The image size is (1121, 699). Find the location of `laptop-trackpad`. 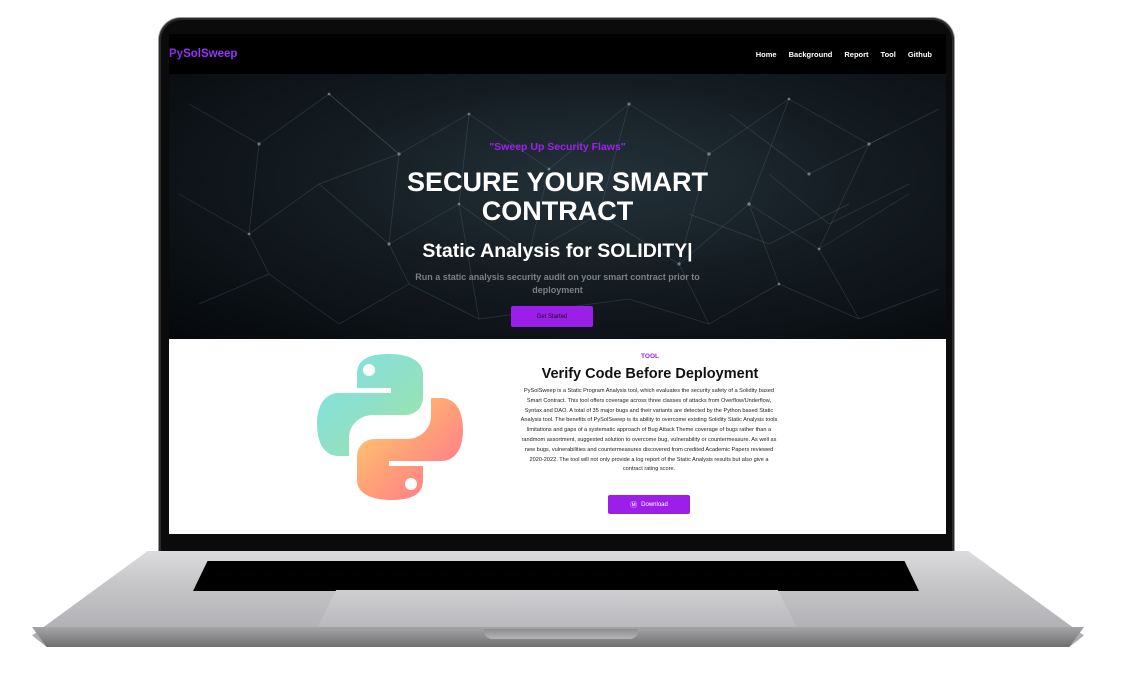

laptop-trackpad is located at coordinates (557, 609).